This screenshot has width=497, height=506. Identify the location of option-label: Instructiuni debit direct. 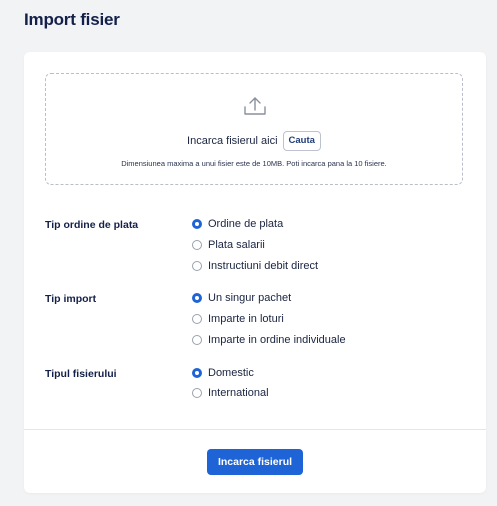
(263, 266).